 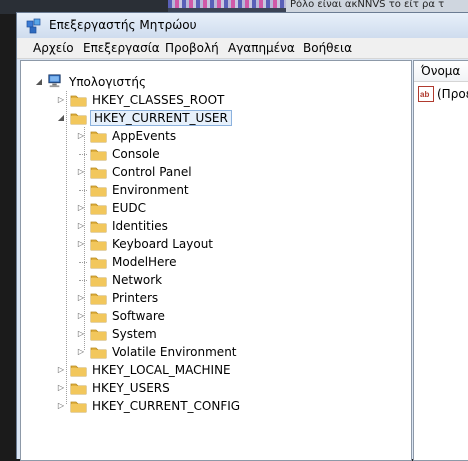 What do you see at coordinates (211, 190) in the screenshot?
I see `tree-item-environment: Environment` at bounding box center [211, 190].